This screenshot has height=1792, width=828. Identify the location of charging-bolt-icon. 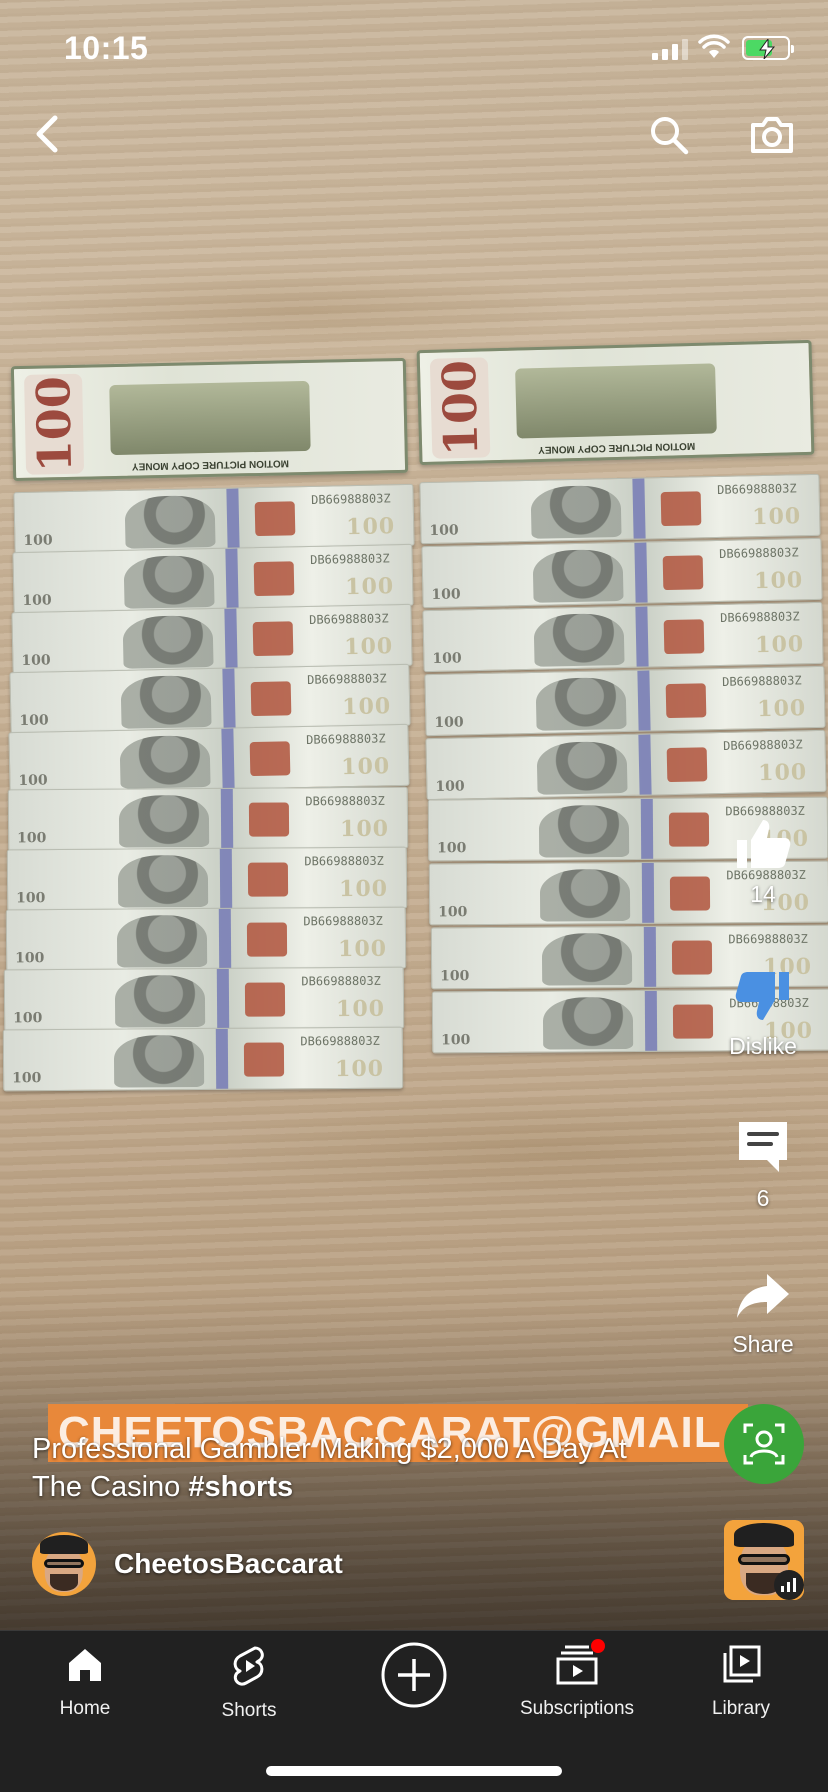
(767, 49).